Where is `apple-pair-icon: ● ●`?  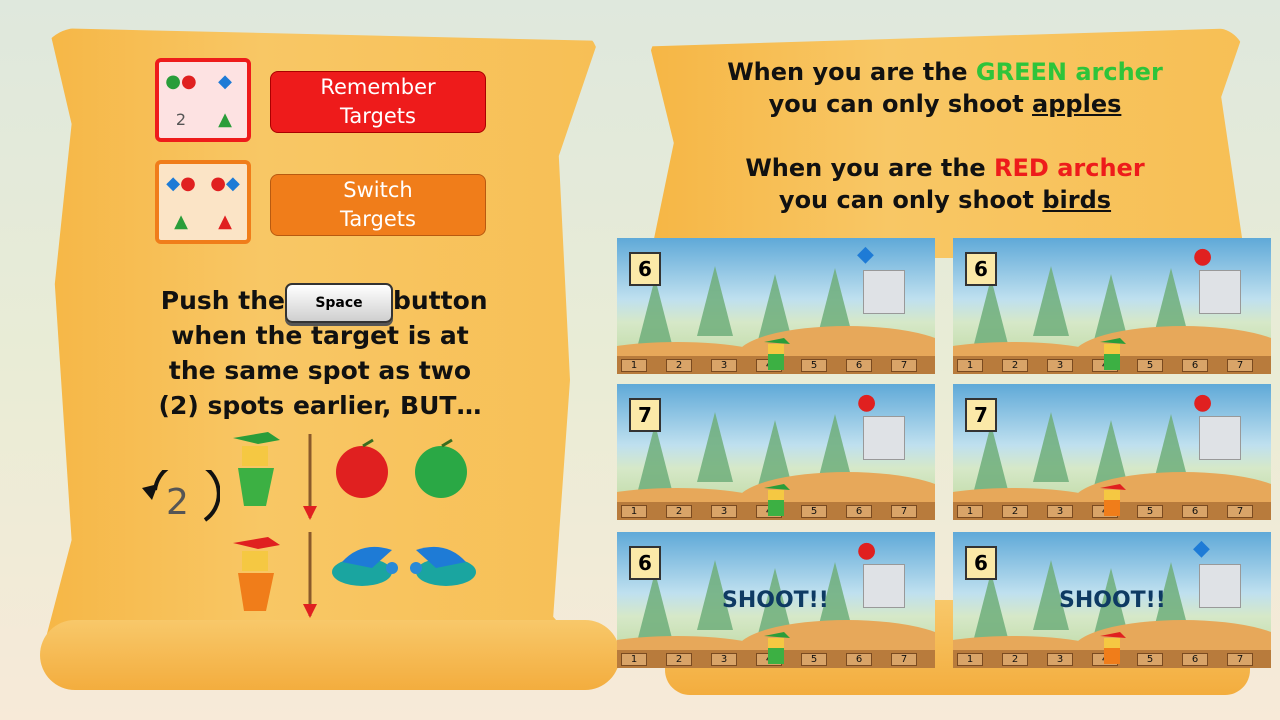 apple-pair-icon: ● ● is located at coordinates (181, 81).